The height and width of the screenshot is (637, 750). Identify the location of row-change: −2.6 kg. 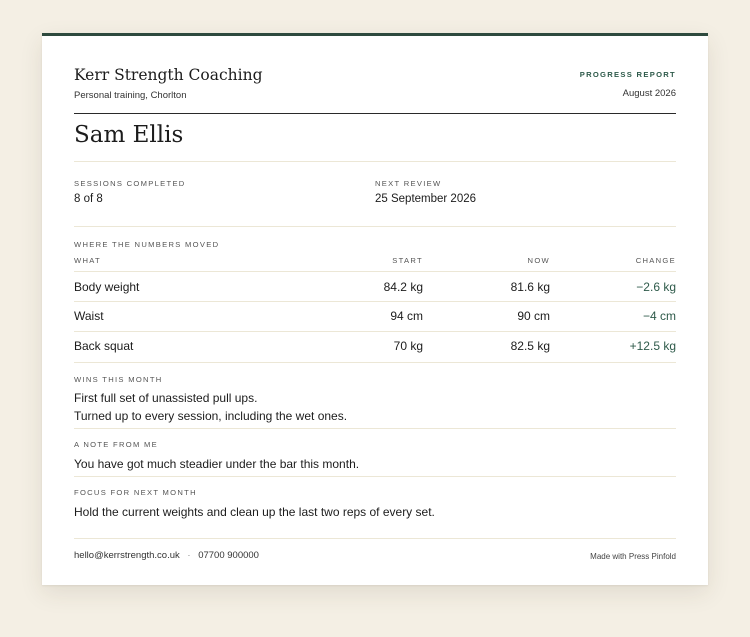
(656, 287).